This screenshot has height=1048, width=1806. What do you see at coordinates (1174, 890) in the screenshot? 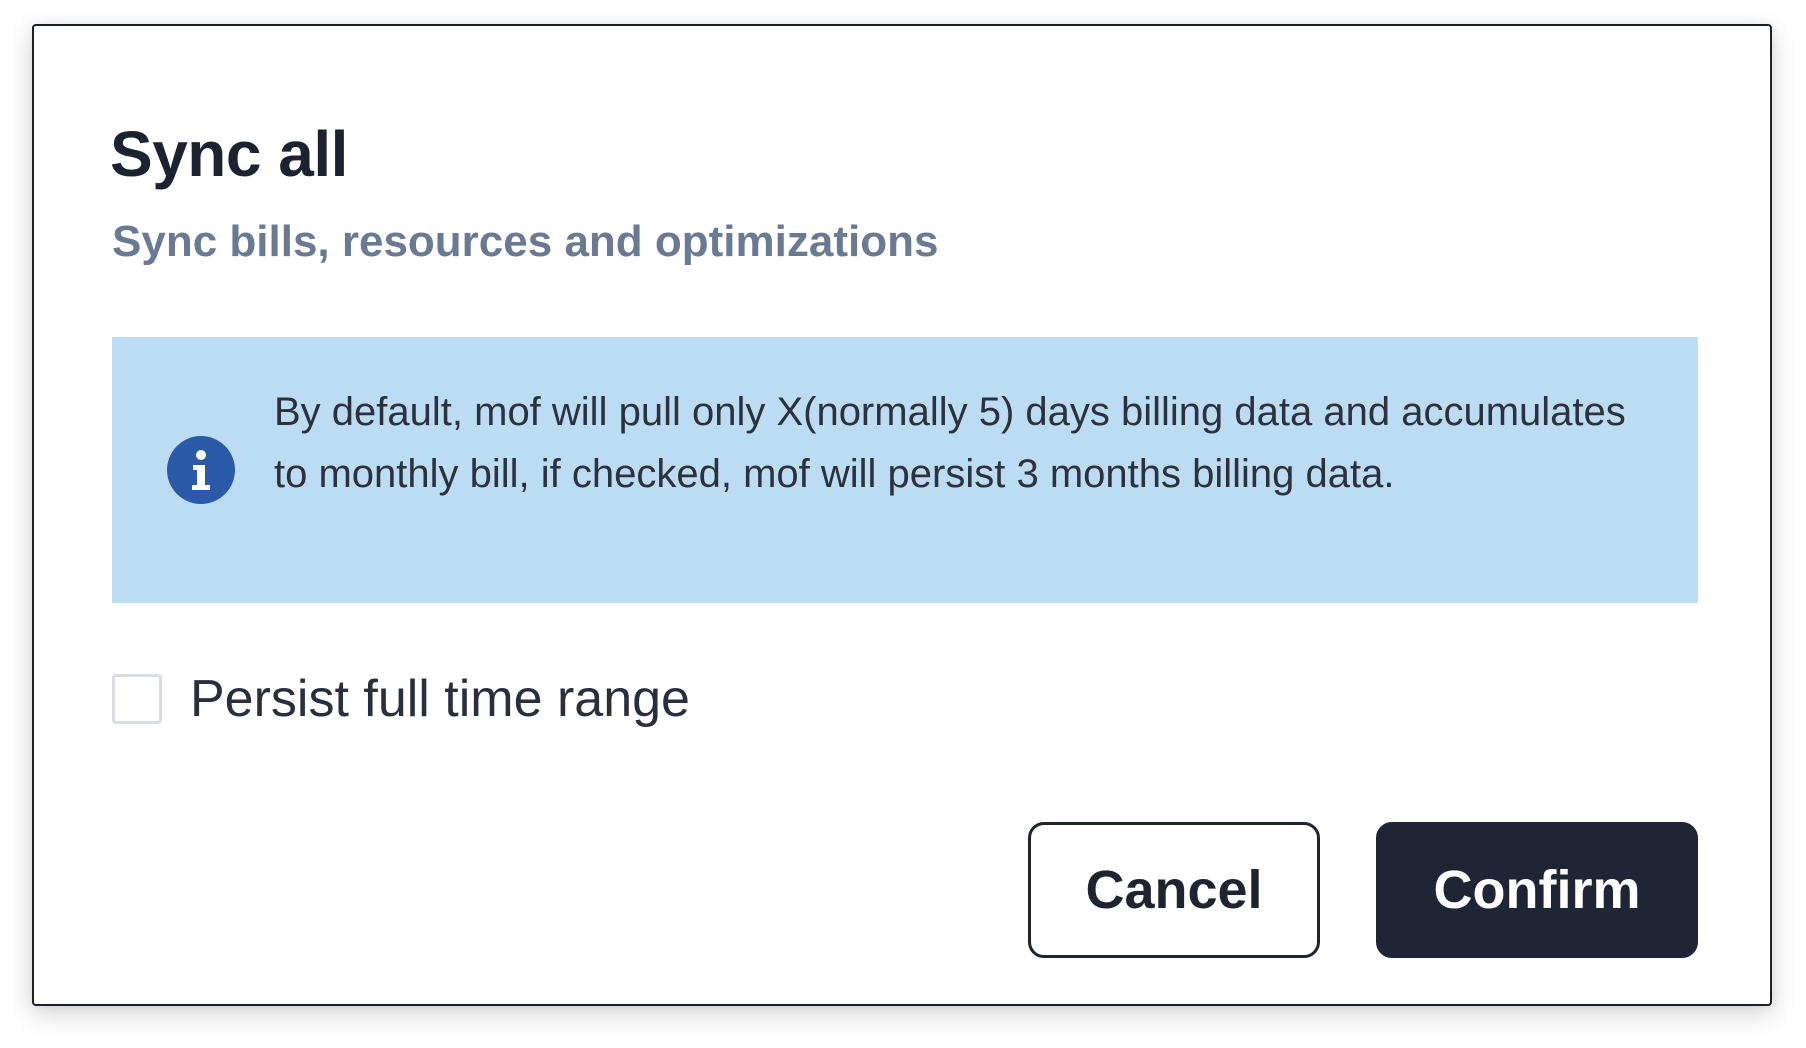
I see `cancel-button: Cancel` at bounding box center [1174, 890].